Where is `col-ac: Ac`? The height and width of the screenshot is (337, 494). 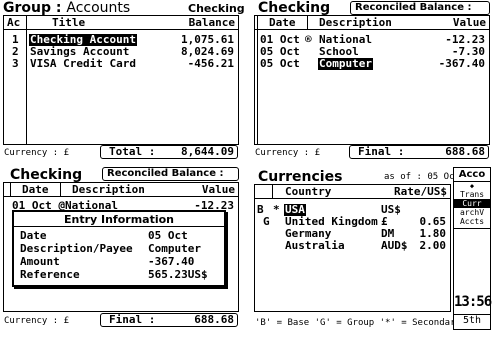 col-ac: Ac is located at coordinates (14, 22).